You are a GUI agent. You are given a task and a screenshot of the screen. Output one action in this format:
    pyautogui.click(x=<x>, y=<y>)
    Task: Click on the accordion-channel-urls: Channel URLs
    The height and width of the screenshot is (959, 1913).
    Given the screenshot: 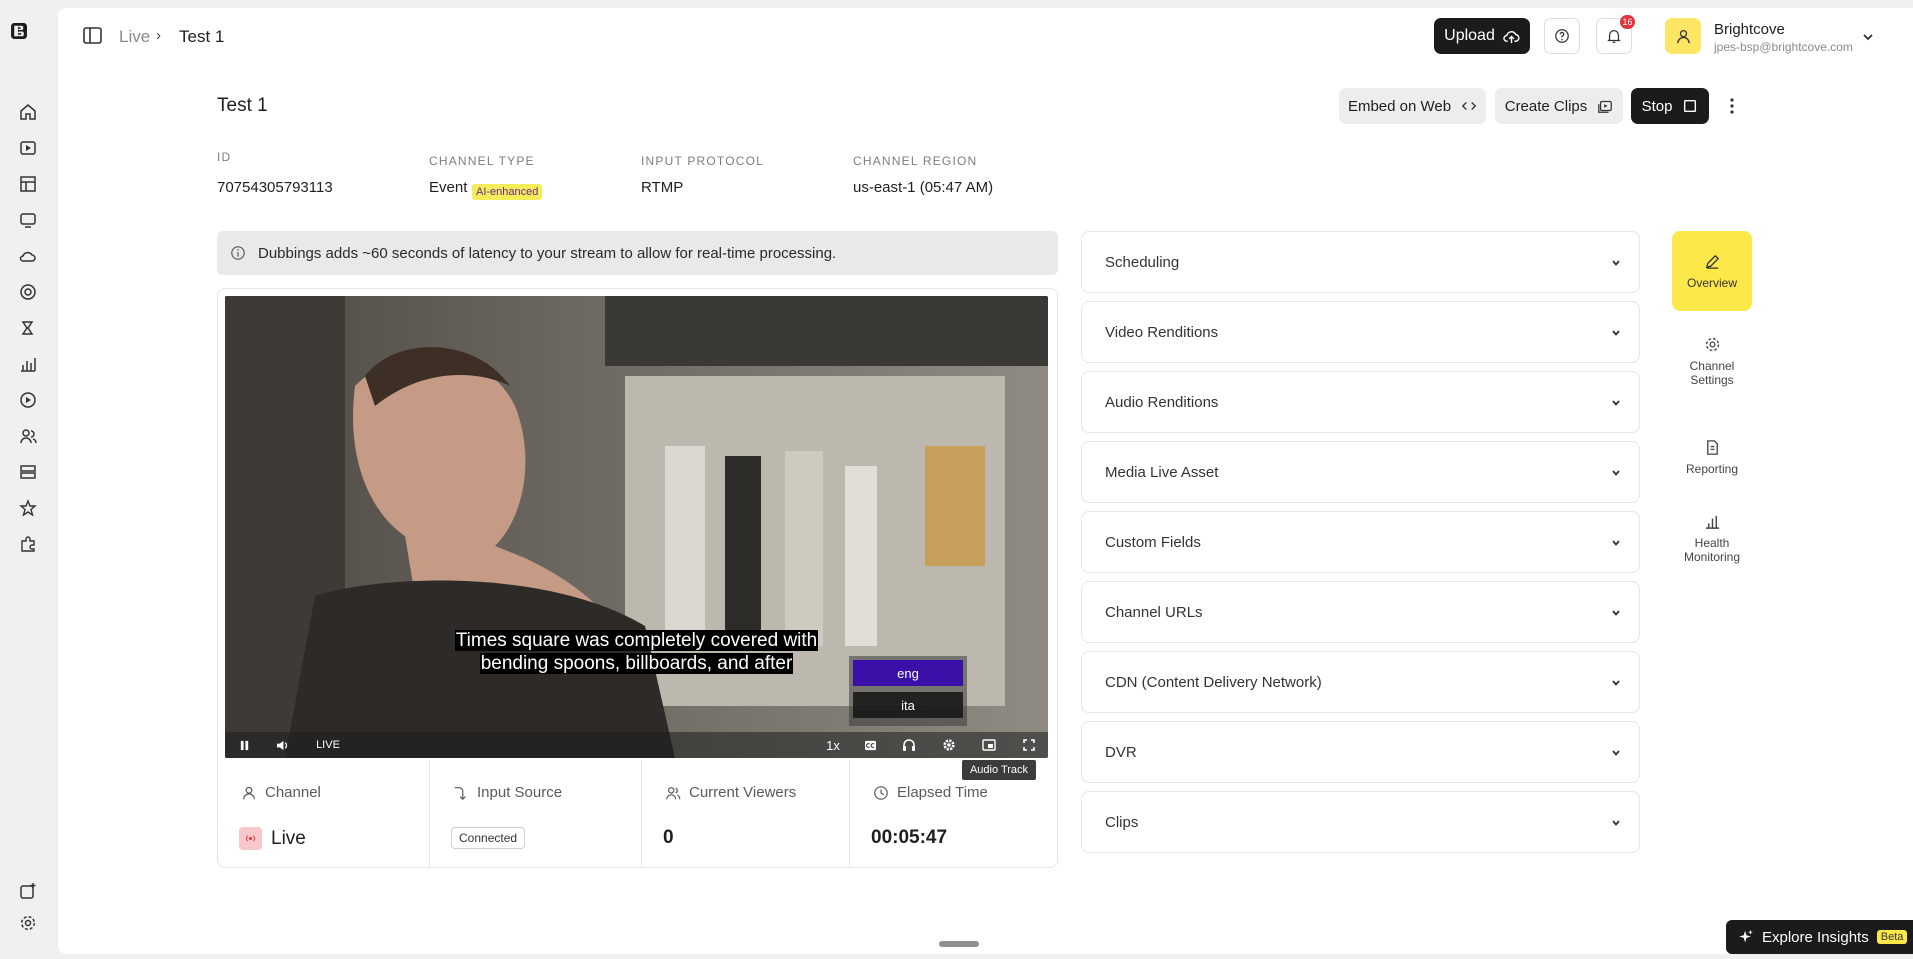 What is the action you would take?
    pyautogui.click(x=1360, y=612)
    